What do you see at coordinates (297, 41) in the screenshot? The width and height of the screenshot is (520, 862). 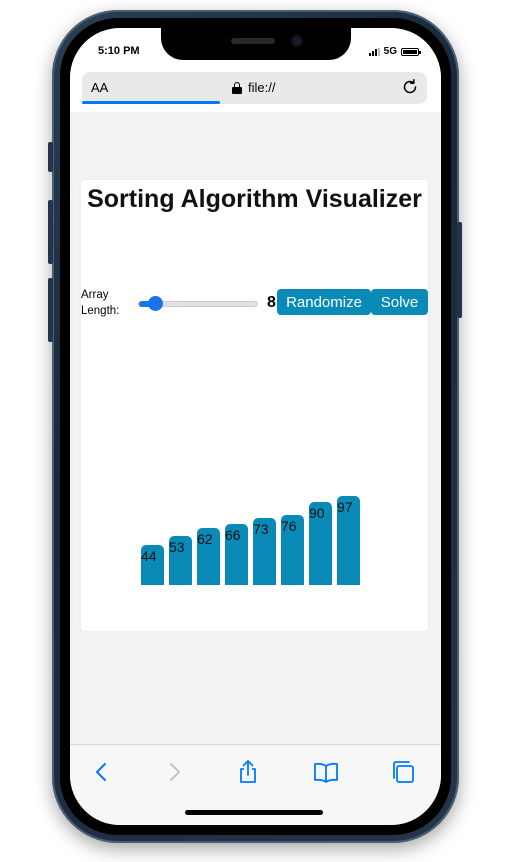 I see `front-camera` at bounding box center [297, 41].